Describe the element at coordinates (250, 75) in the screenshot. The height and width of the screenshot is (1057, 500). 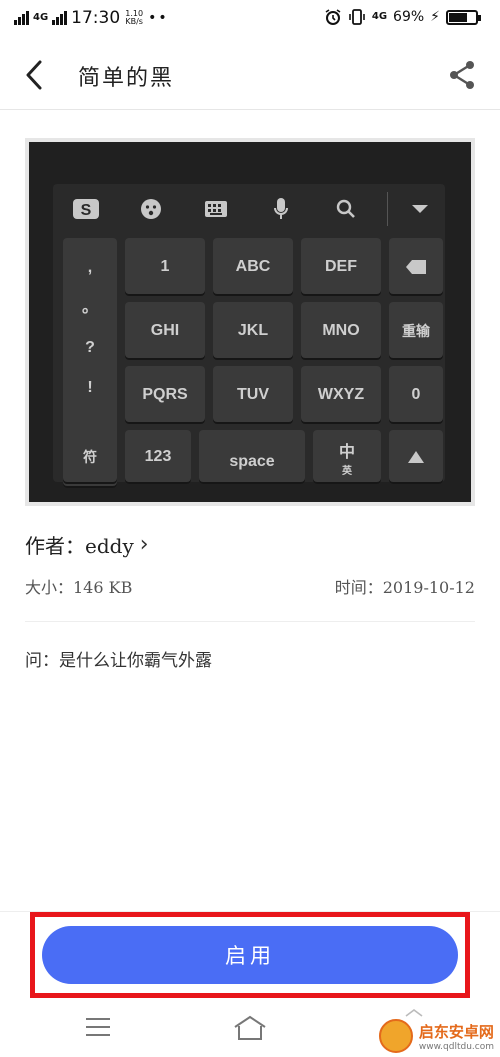
I see `title-bar: 简单的黑` at that location.